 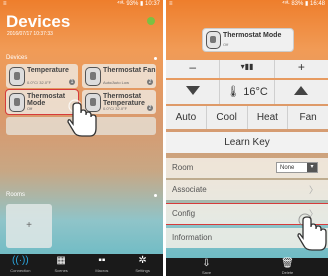 What do you see at coordinates (287, 272) in the screenshot?
I see `button-label: Delete` at bounding box center [287, 272].